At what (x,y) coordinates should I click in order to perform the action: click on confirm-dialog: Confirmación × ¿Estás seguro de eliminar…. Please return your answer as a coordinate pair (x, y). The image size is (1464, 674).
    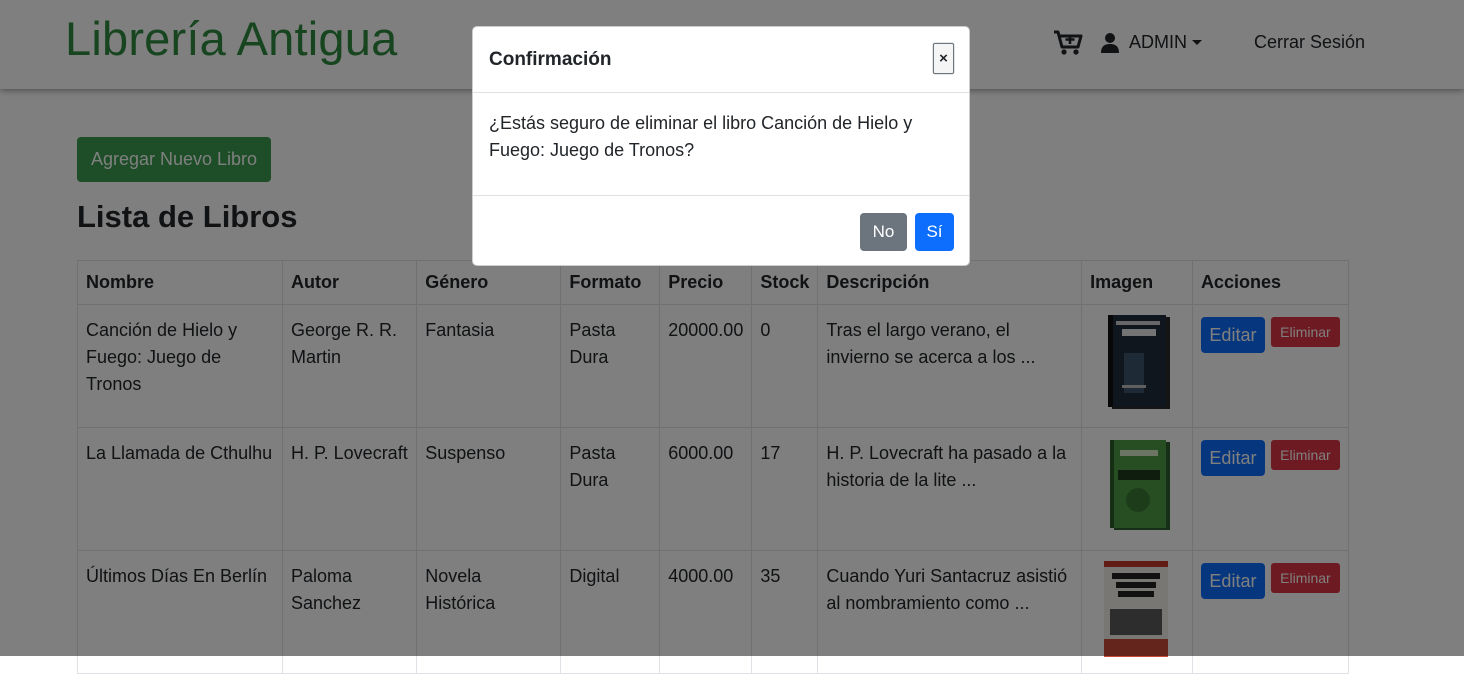
    Looking at the image, I should click on (721, 146).